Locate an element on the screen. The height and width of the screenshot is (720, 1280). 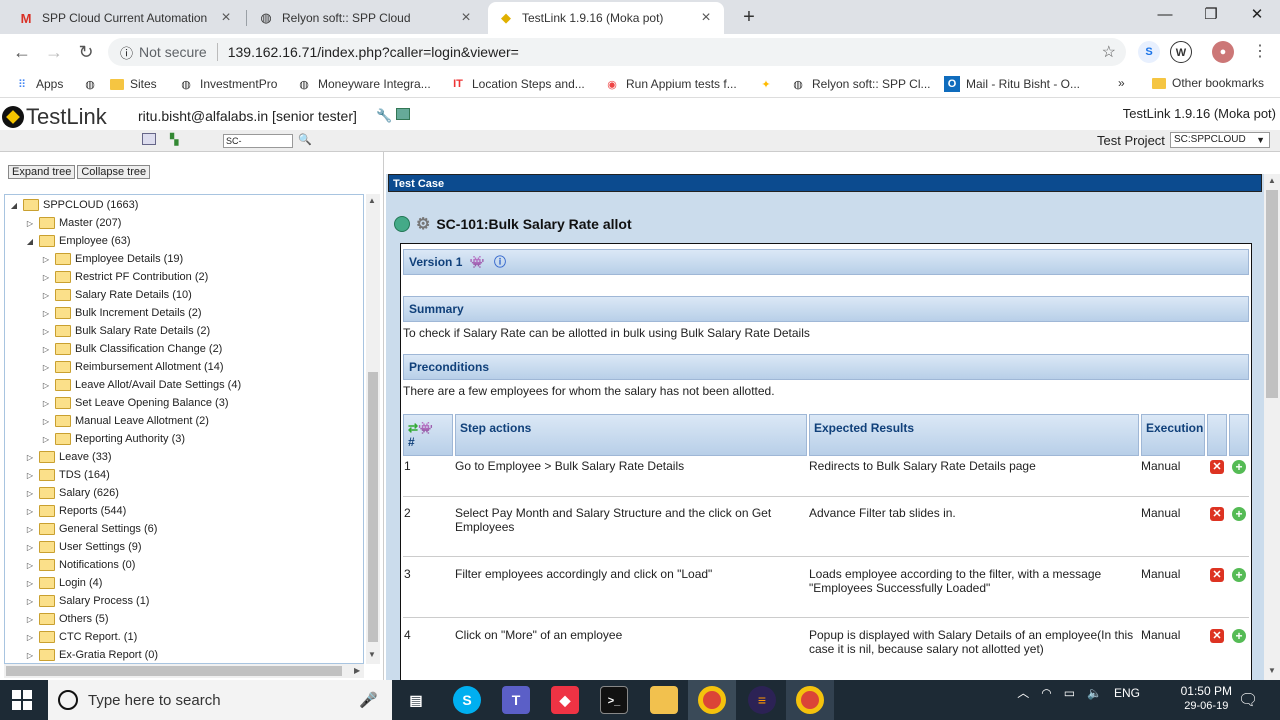
browser-tab-3: ◆ TestLink 1.9.16 (Moka pot) × is located at coordinates (606, 18).